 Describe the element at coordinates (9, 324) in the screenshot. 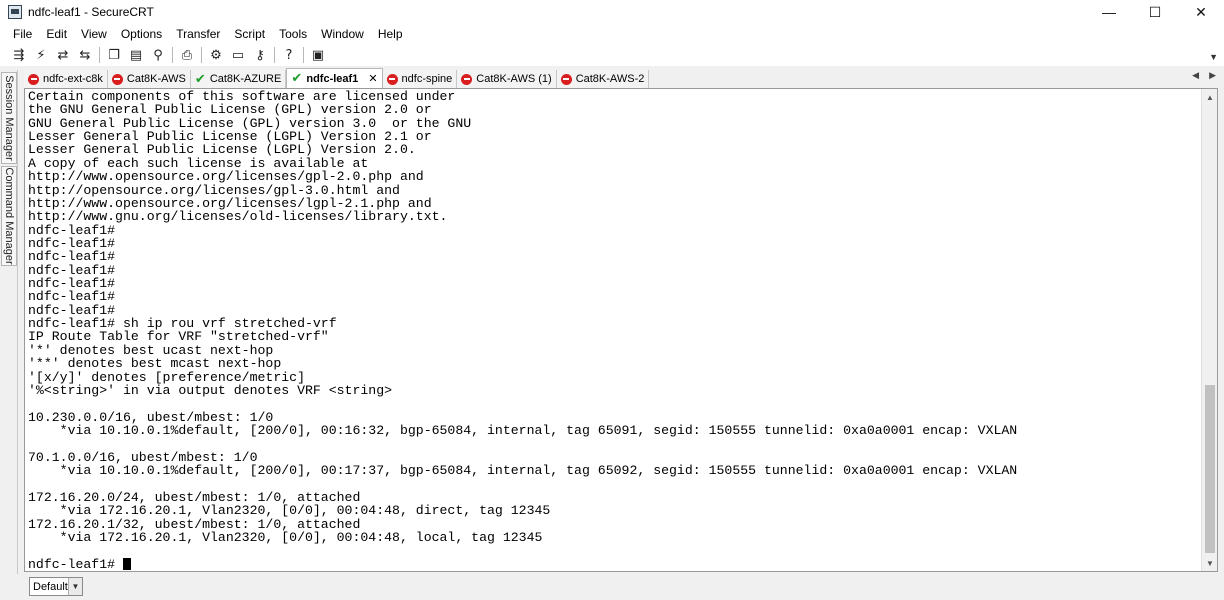

I see `manager-sidebar: Session Manager Command Manager` at that location.